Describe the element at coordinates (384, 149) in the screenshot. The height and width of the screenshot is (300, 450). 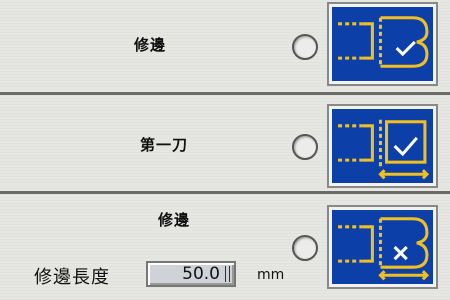
I see `first-cut-check-icon` at that location.